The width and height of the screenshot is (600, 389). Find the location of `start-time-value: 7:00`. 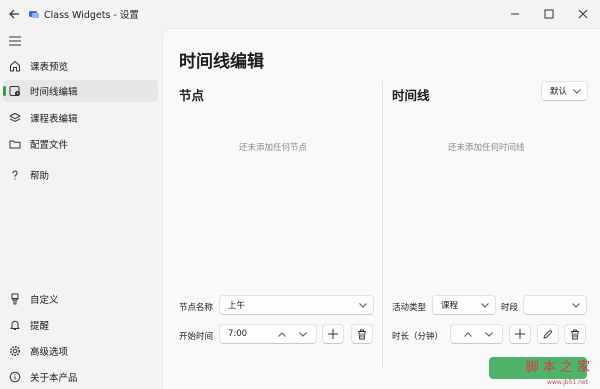

start-time-value: 7:00 is located at coordinates (238, 334).